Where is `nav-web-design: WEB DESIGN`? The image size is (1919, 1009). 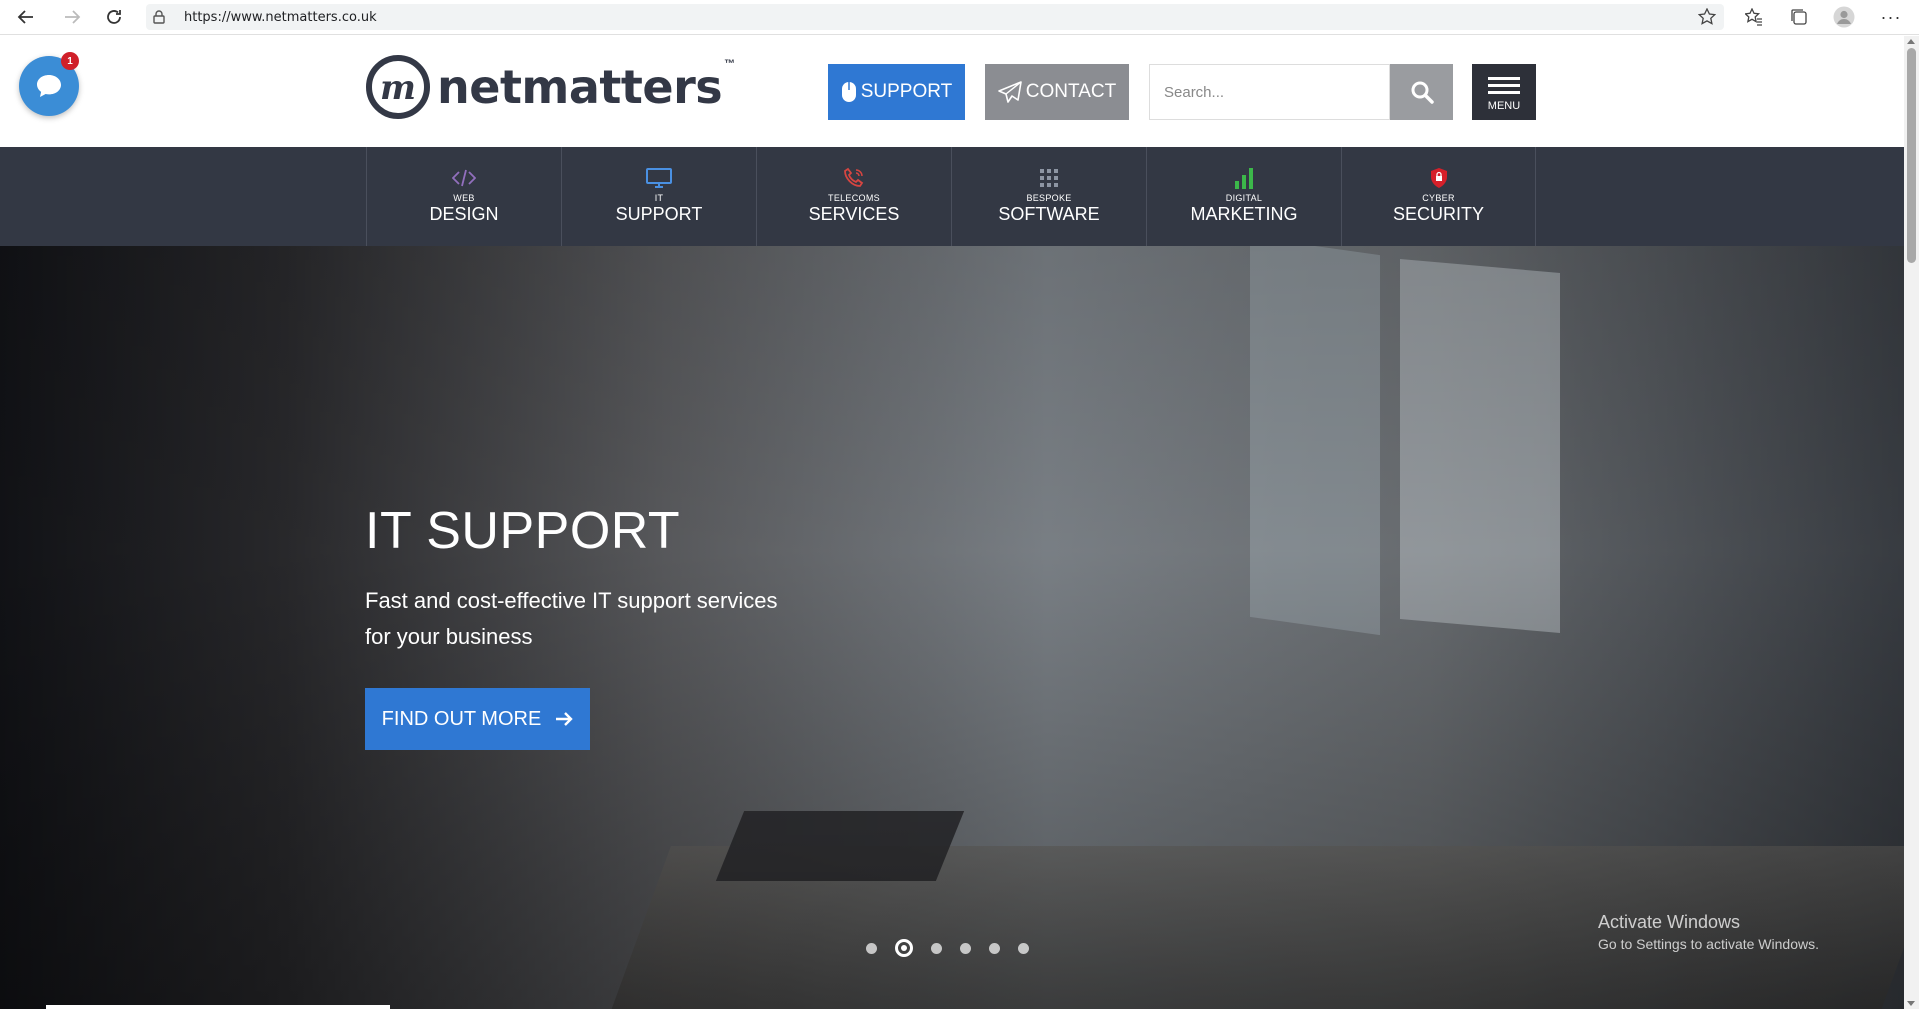 nav-web-design: WEB DESIGN is located at coordinates (463, 196).